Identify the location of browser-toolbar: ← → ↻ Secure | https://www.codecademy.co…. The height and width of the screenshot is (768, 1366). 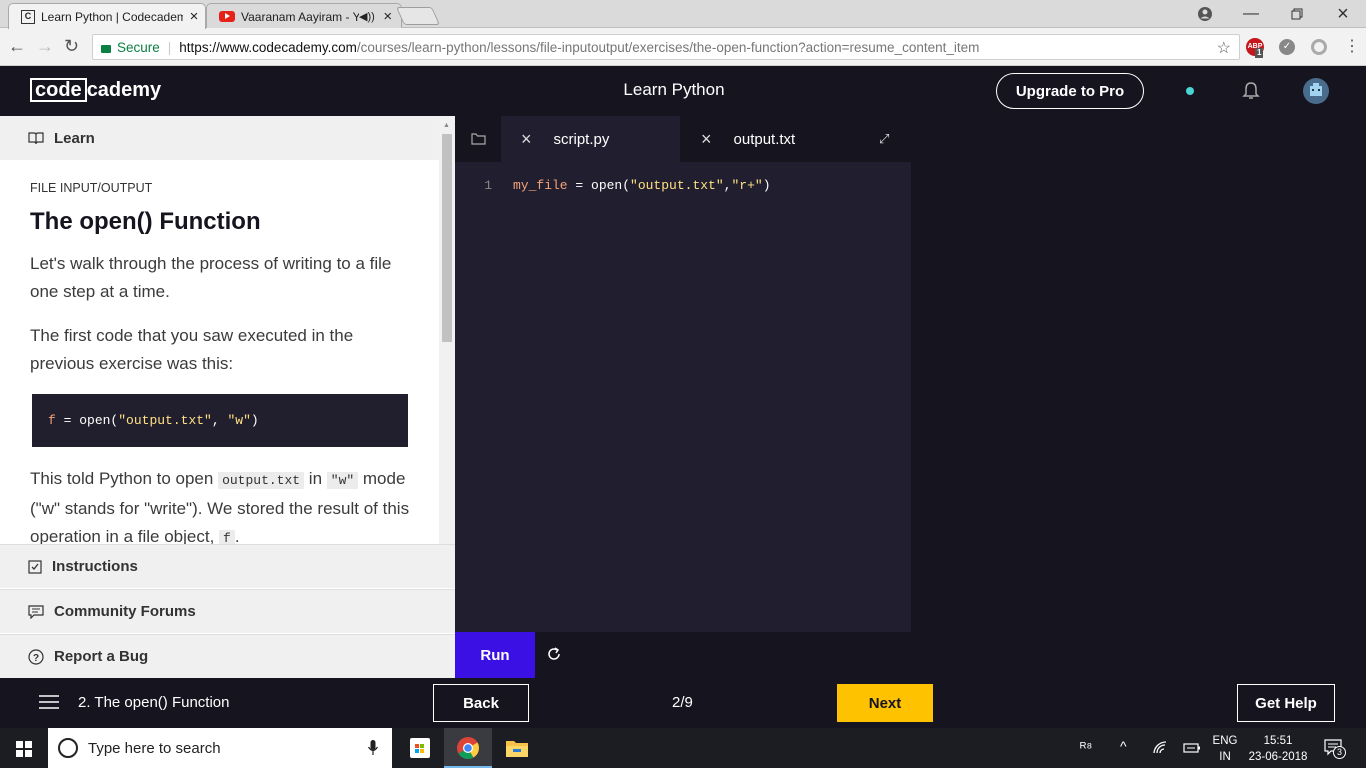
(683, 47).